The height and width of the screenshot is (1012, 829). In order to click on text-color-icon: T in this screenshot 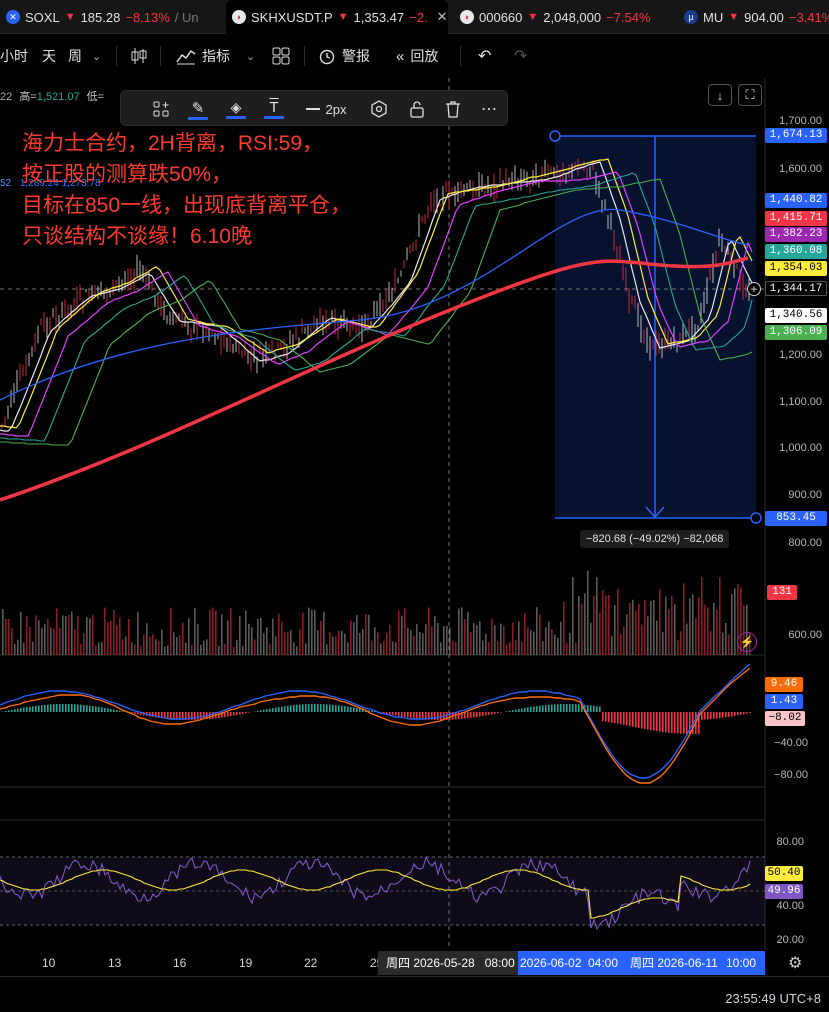, I will do `click(274, 109)`.